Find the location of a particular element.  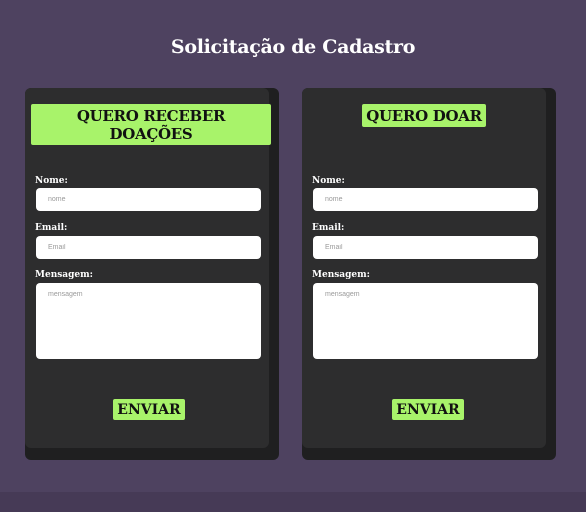

form-title: QUERO RECEBER DOAÇÕES is located at coordinates (151, 124).